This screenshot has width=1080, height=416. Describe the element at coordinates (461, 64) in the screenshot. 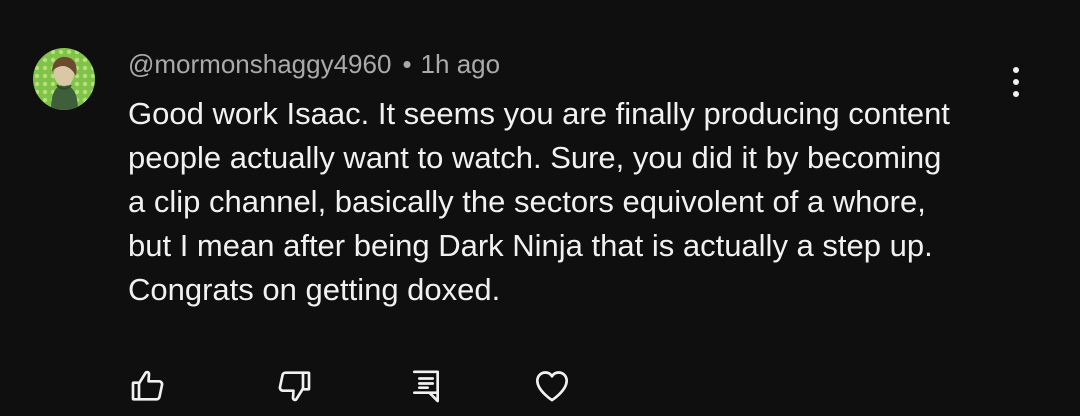

I see `timestamp: 1h ago` at that location.